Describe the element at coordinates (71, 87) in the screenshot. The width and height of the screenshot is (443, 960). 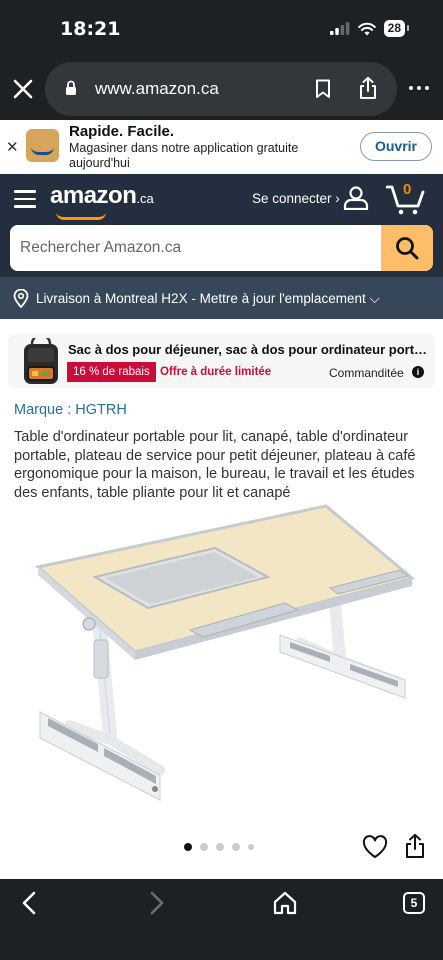
I see `lock-icon` at that location.